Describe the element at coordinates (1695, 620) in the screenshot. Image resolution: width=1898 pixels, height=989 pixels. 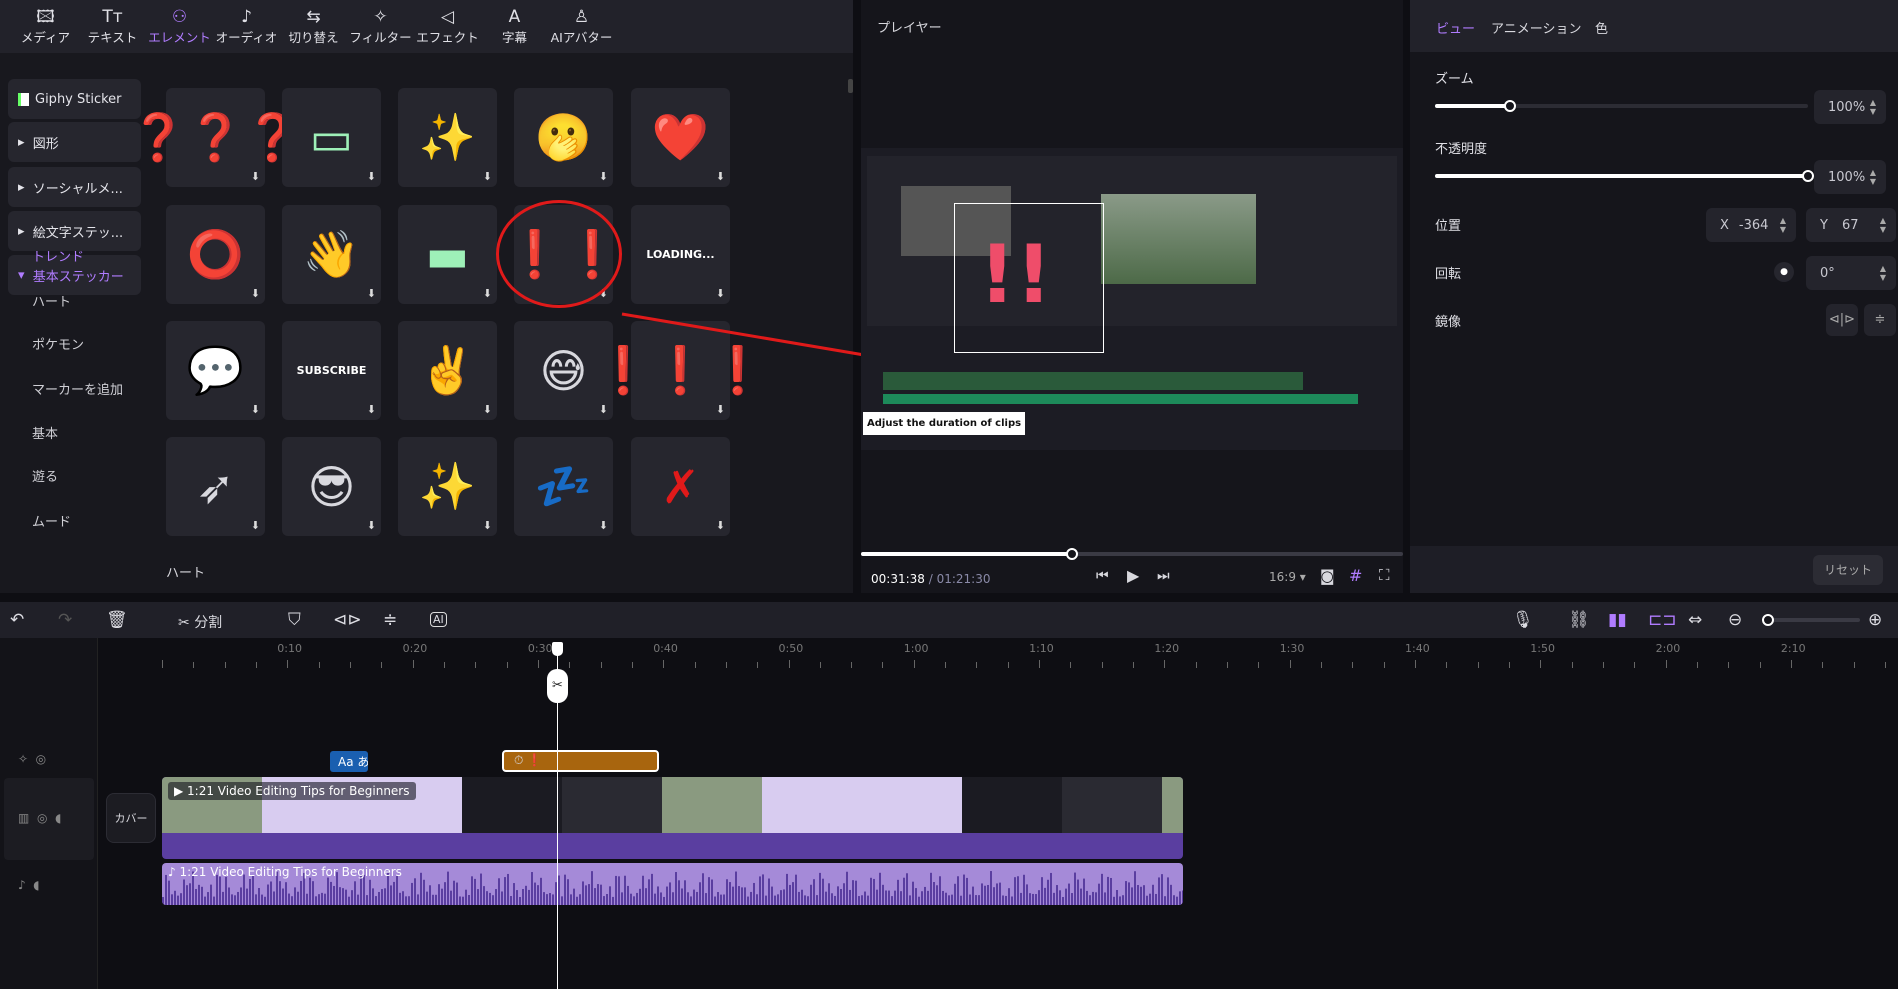
I see `fit-icon: ⇔` at that location.